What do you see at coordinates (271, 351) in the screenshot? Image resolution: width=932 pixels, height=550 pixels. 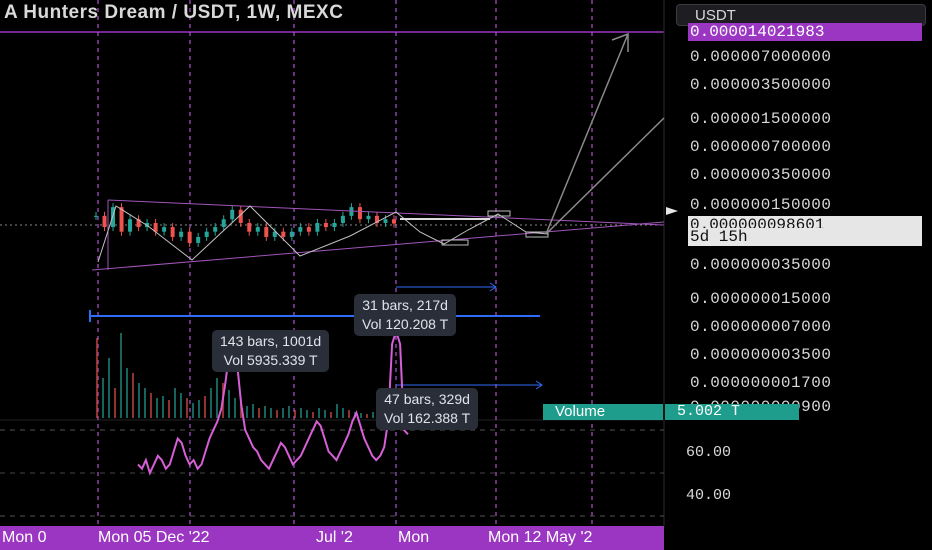 I see `measurement-label-2: 143 bars, 1001d Vol 5935.339 T` at bounding box center [271, 351].